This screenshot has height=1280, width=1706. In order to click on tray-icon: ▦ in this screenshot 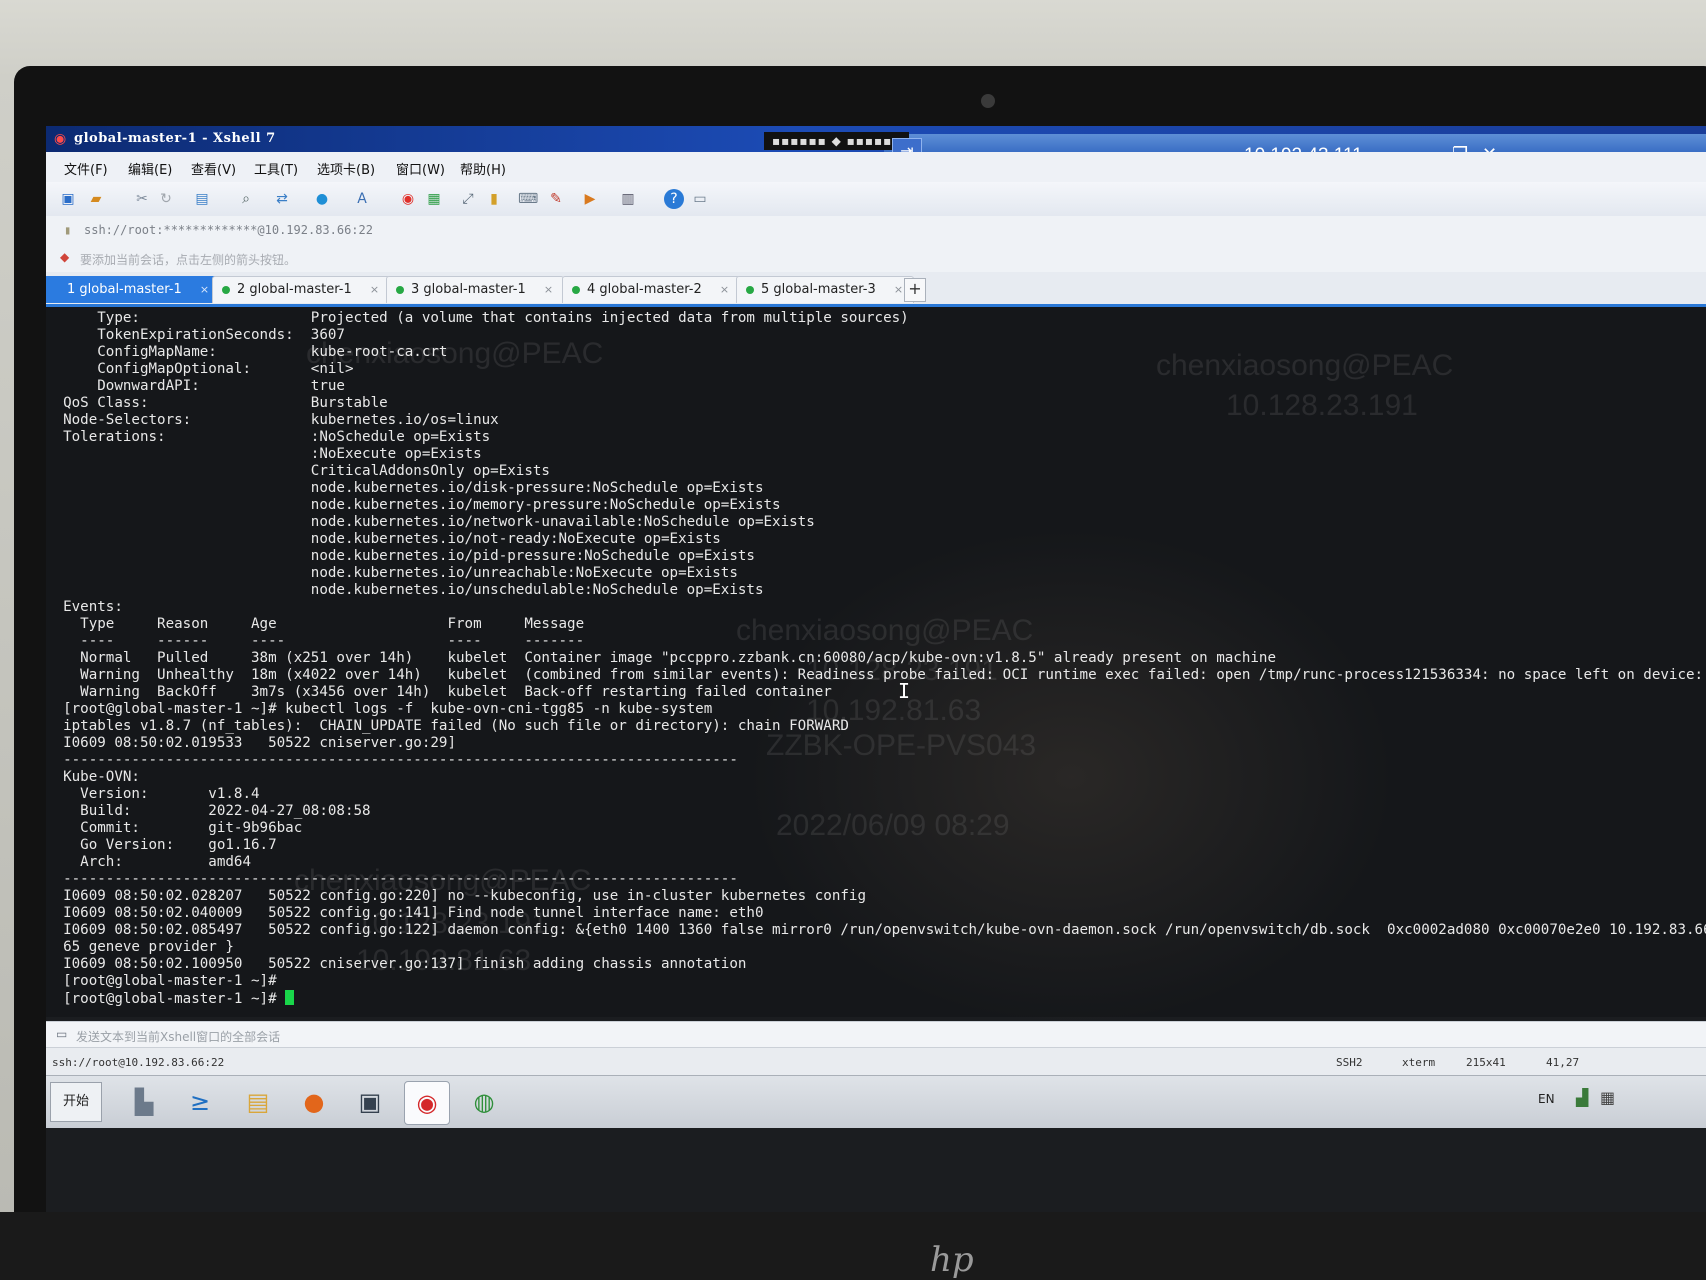, I will do `click(1607, 1097)`.